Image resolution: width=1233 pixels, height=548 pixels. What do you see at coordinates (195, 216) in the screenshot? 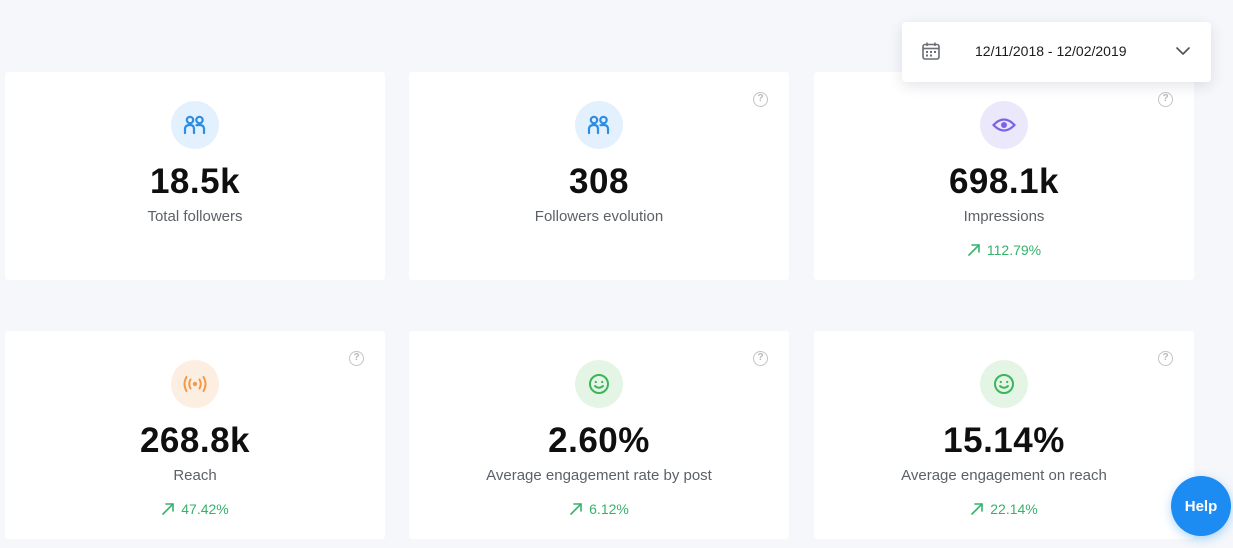
I see `metric-label: Total followers` at bounding box center [195, 216].